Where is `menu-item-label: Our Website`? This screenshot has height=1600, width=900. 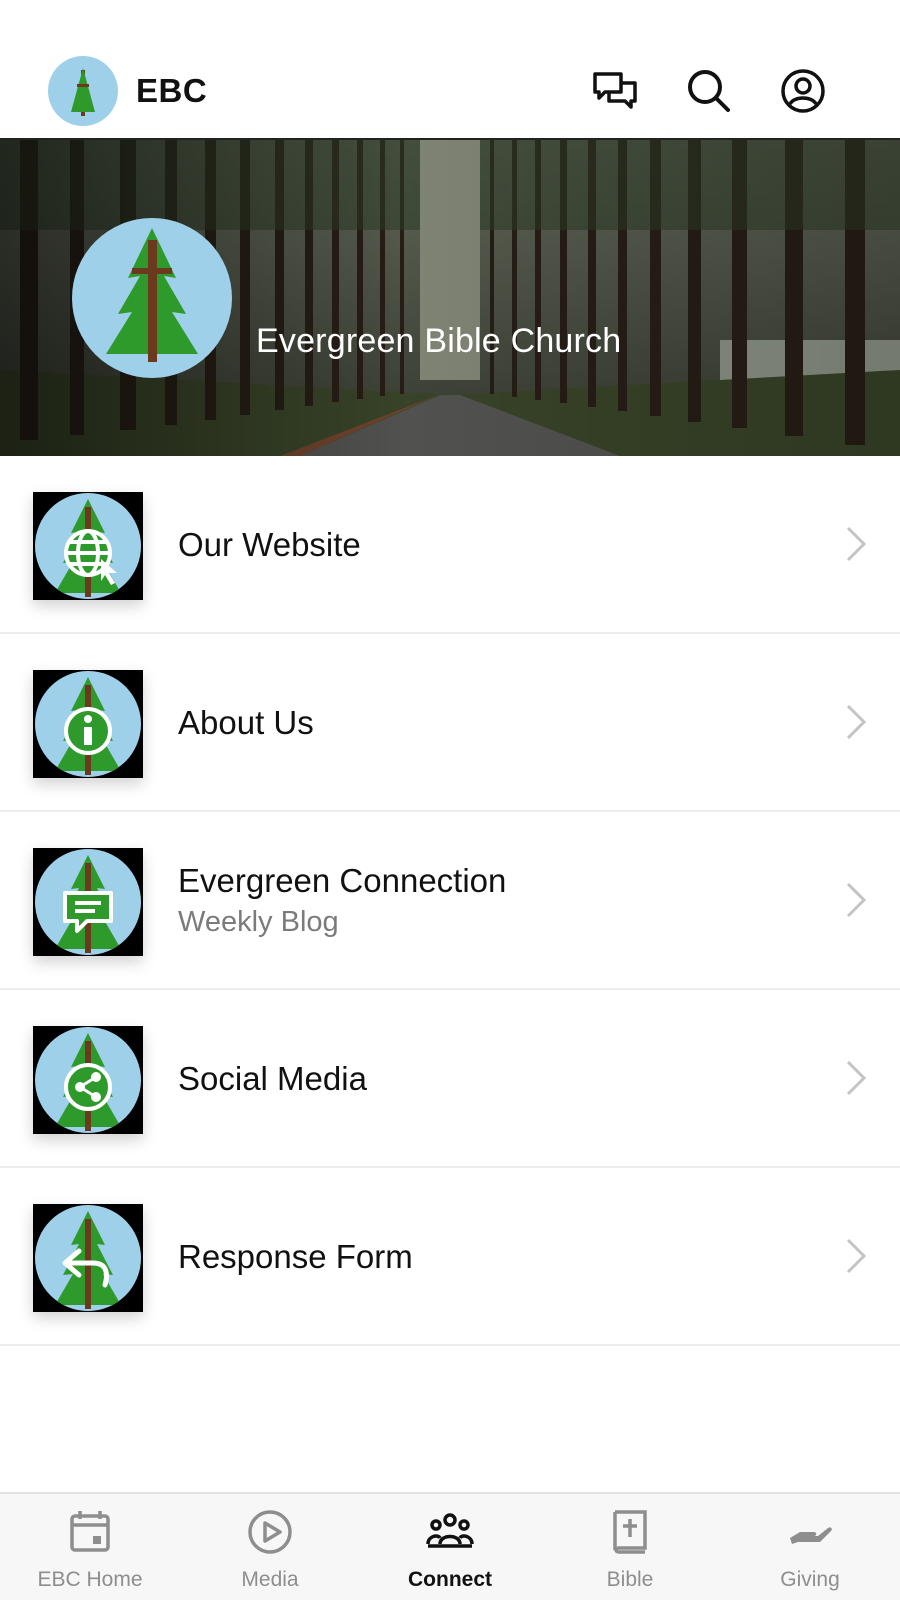
menu-item-label: Our Website is located at coordinates (269, 544).